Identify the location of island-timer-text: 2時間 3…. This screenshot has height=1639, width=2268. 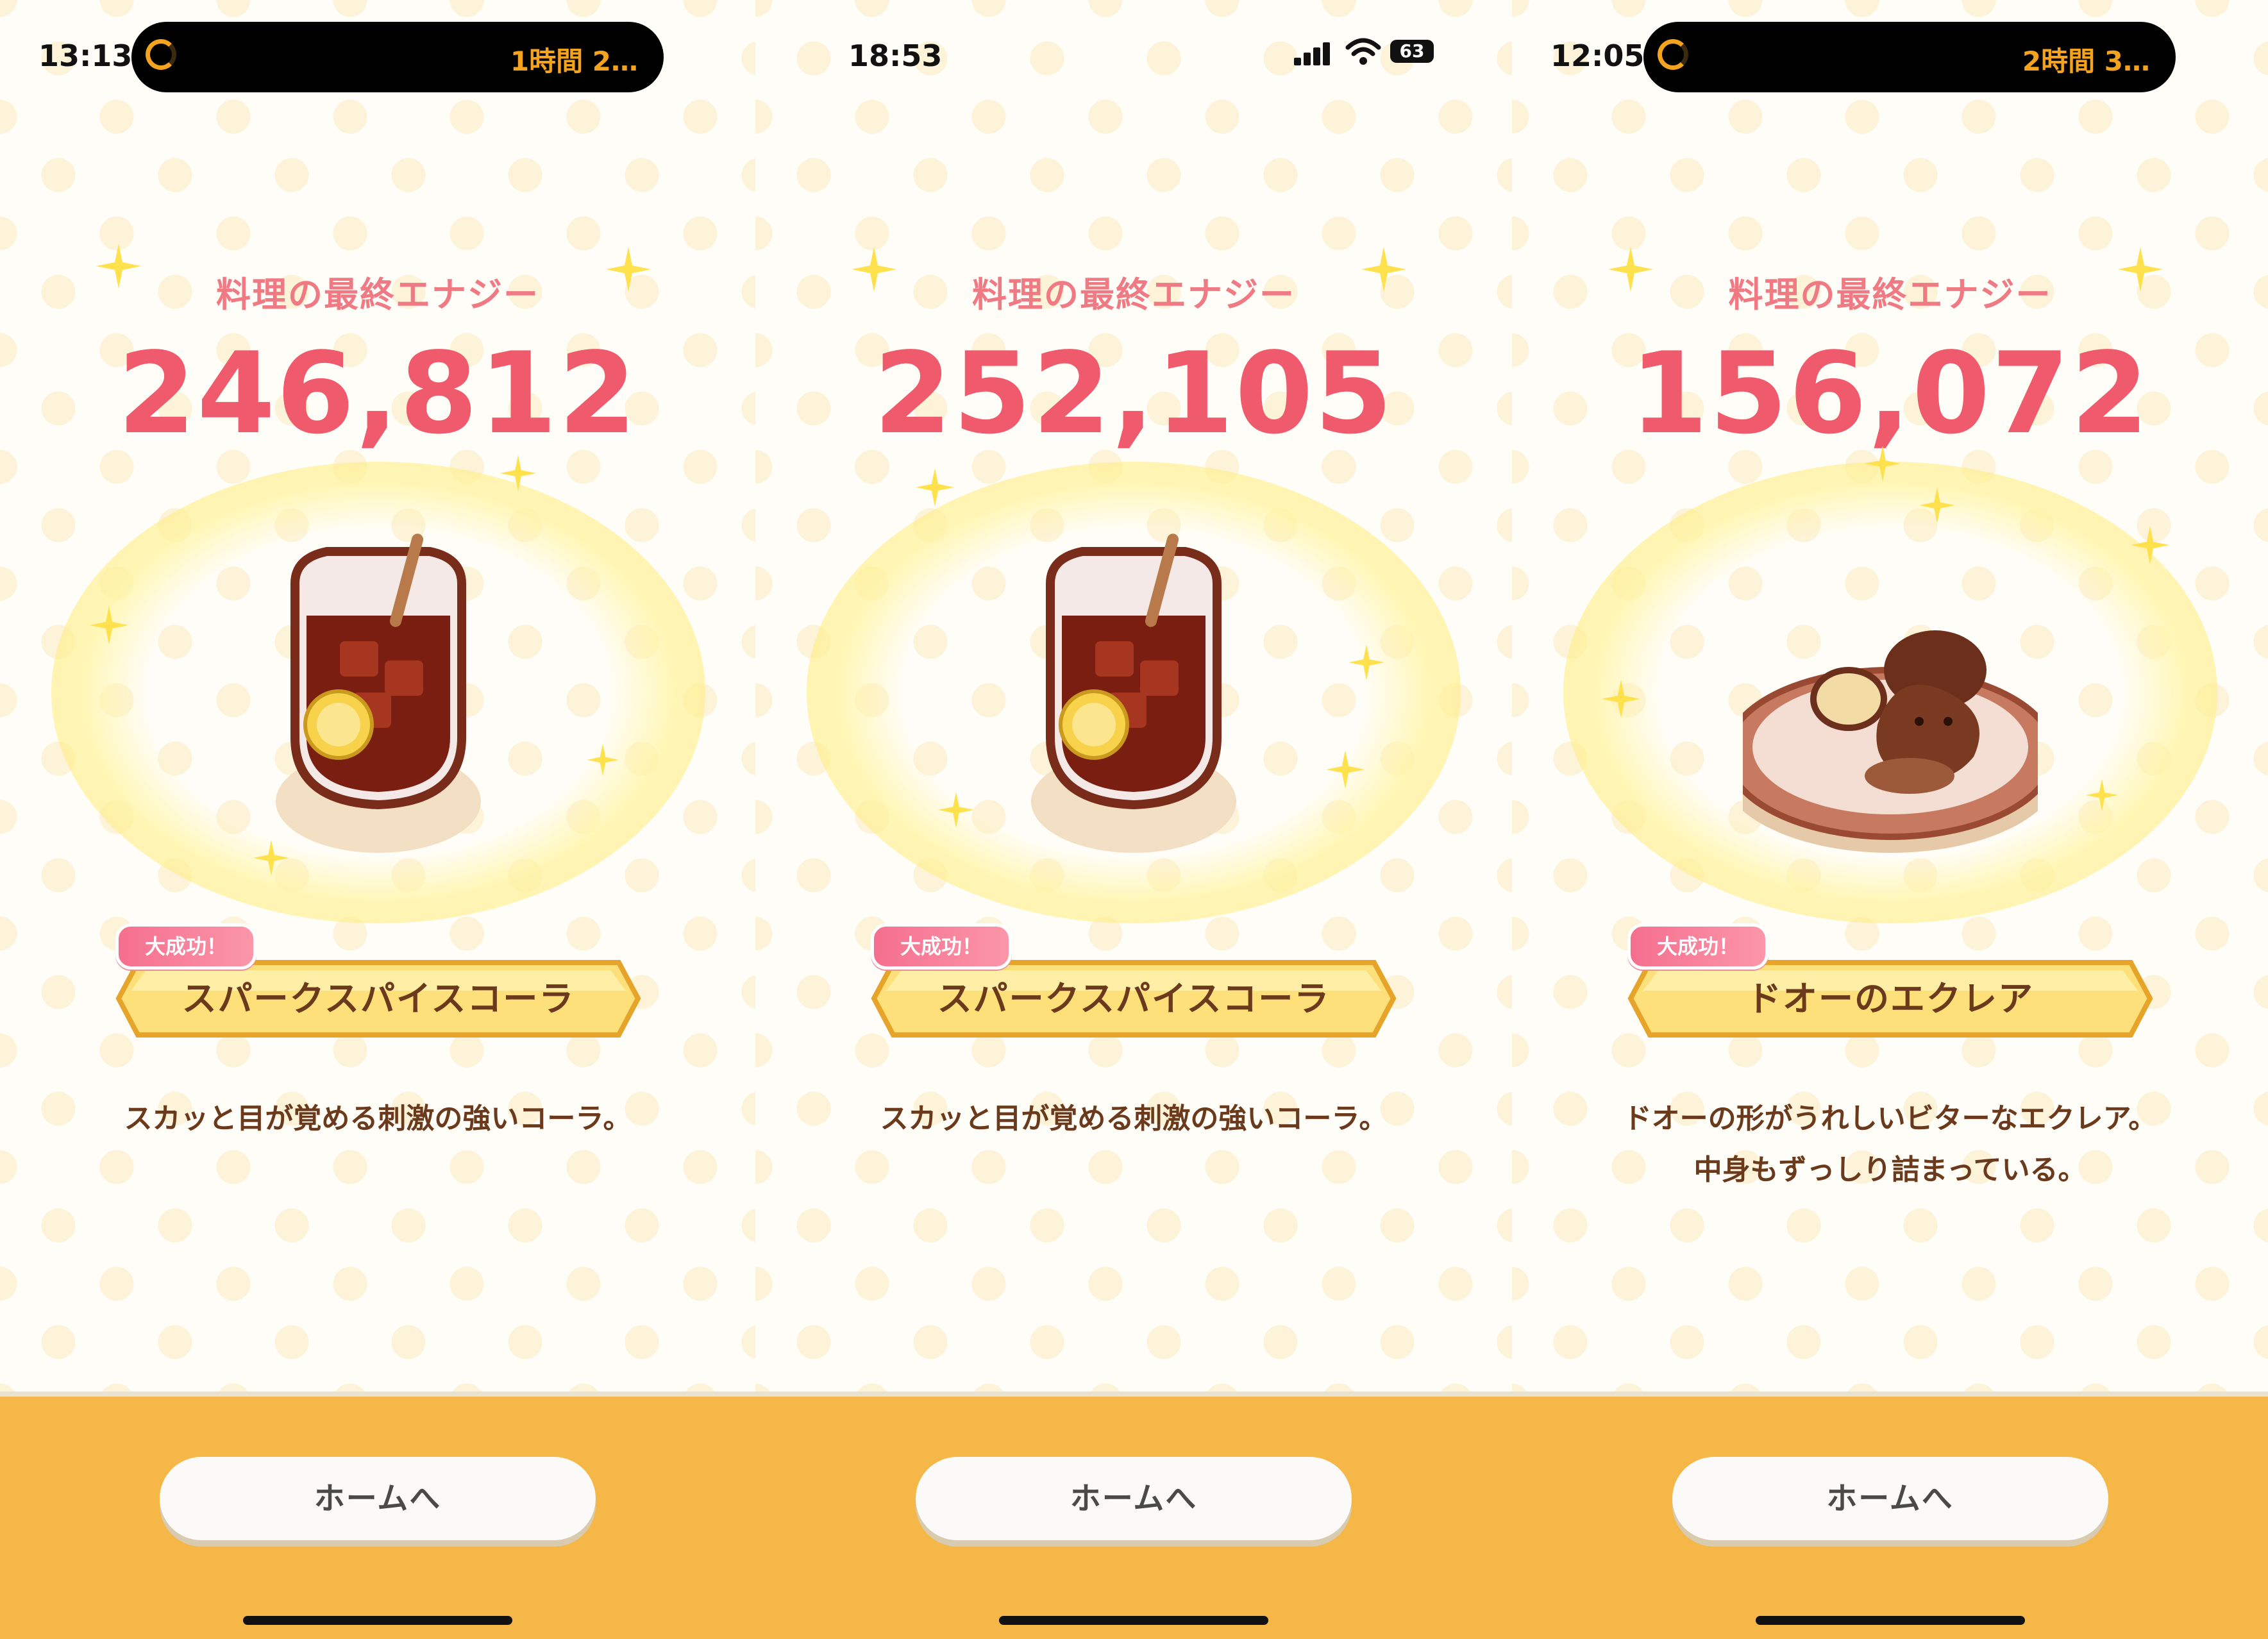
(2086, 61).